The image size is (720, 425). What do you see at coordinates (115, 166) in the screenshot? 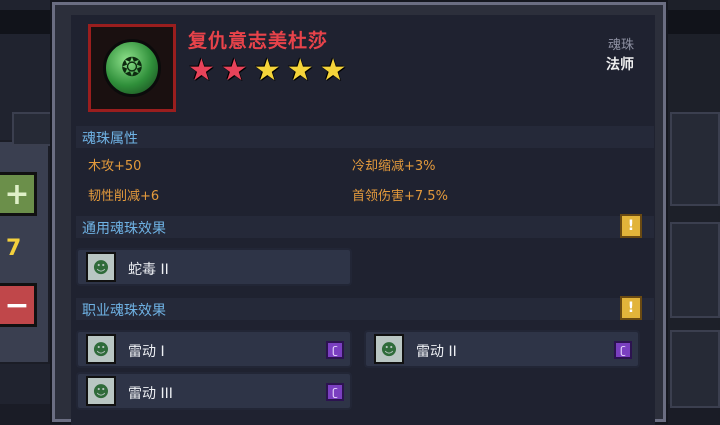
I see `attribute-item: 木攻+50` at bounding box center [115, 166].